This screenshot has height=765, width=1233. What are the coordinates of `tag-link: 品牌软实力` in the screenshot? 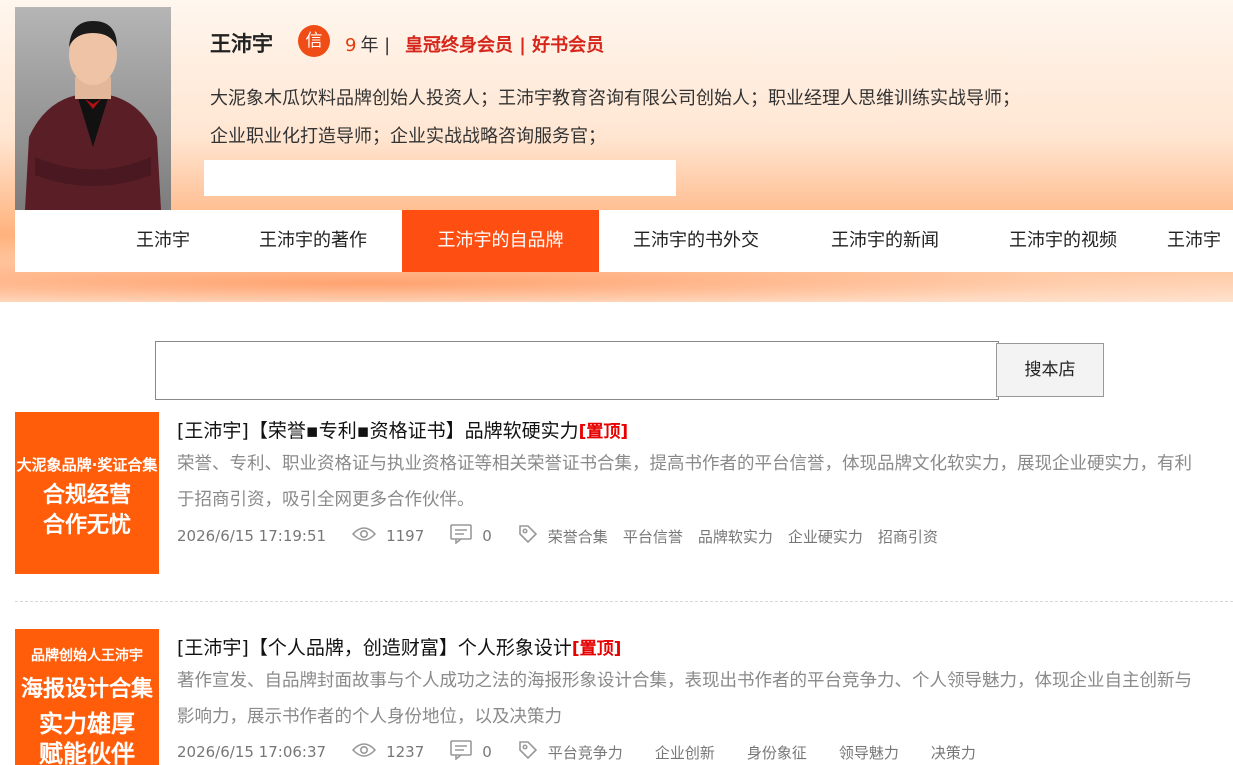 It's located at (735, 536).